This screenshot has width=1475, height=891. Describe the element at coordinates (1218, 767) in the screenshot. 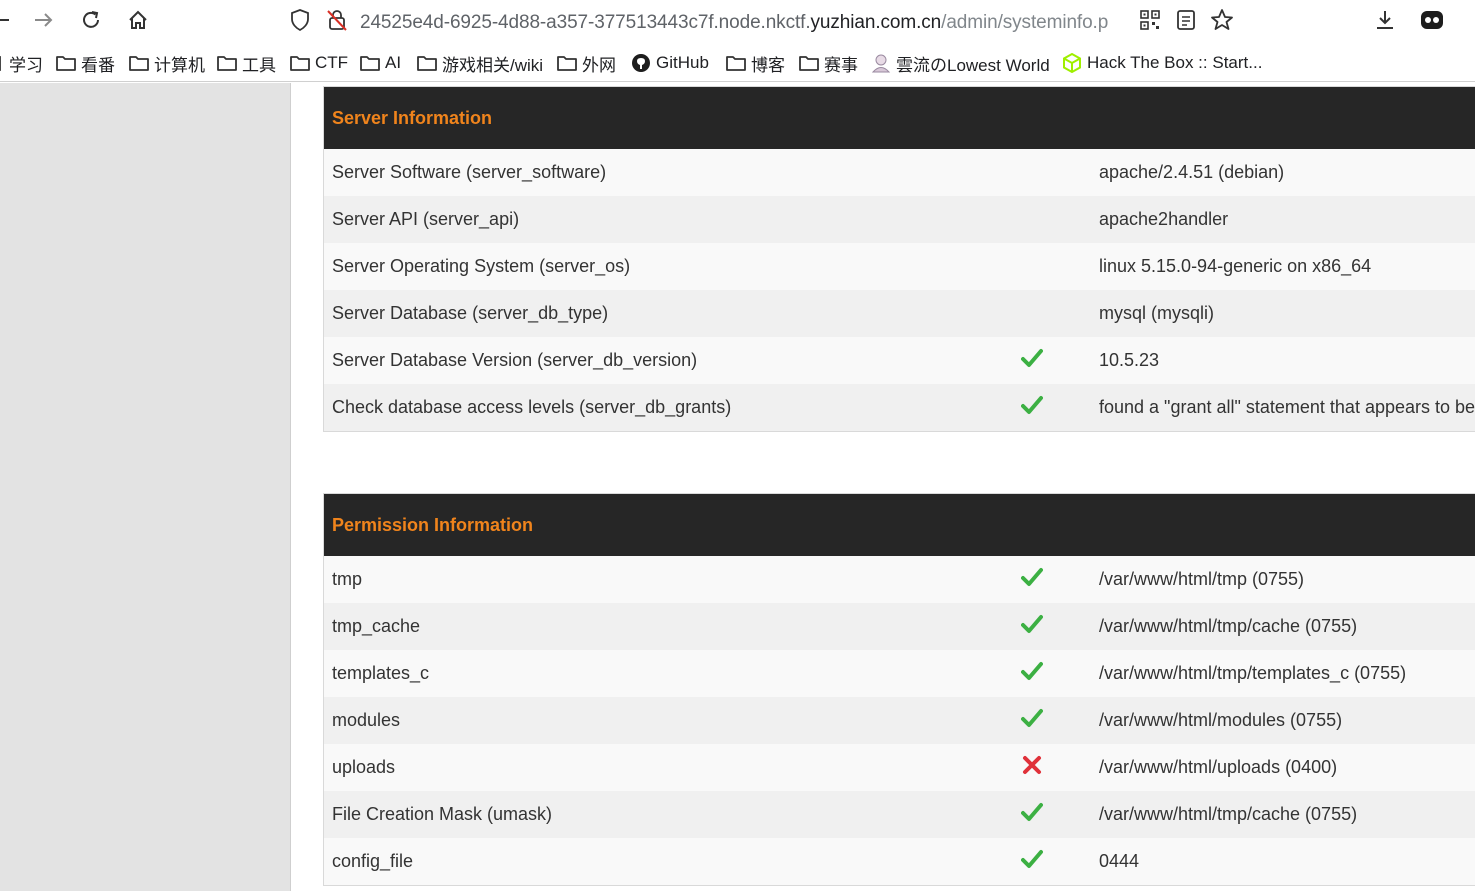

I see `row-value: /var/www/html/uploads (0400)` at that location.